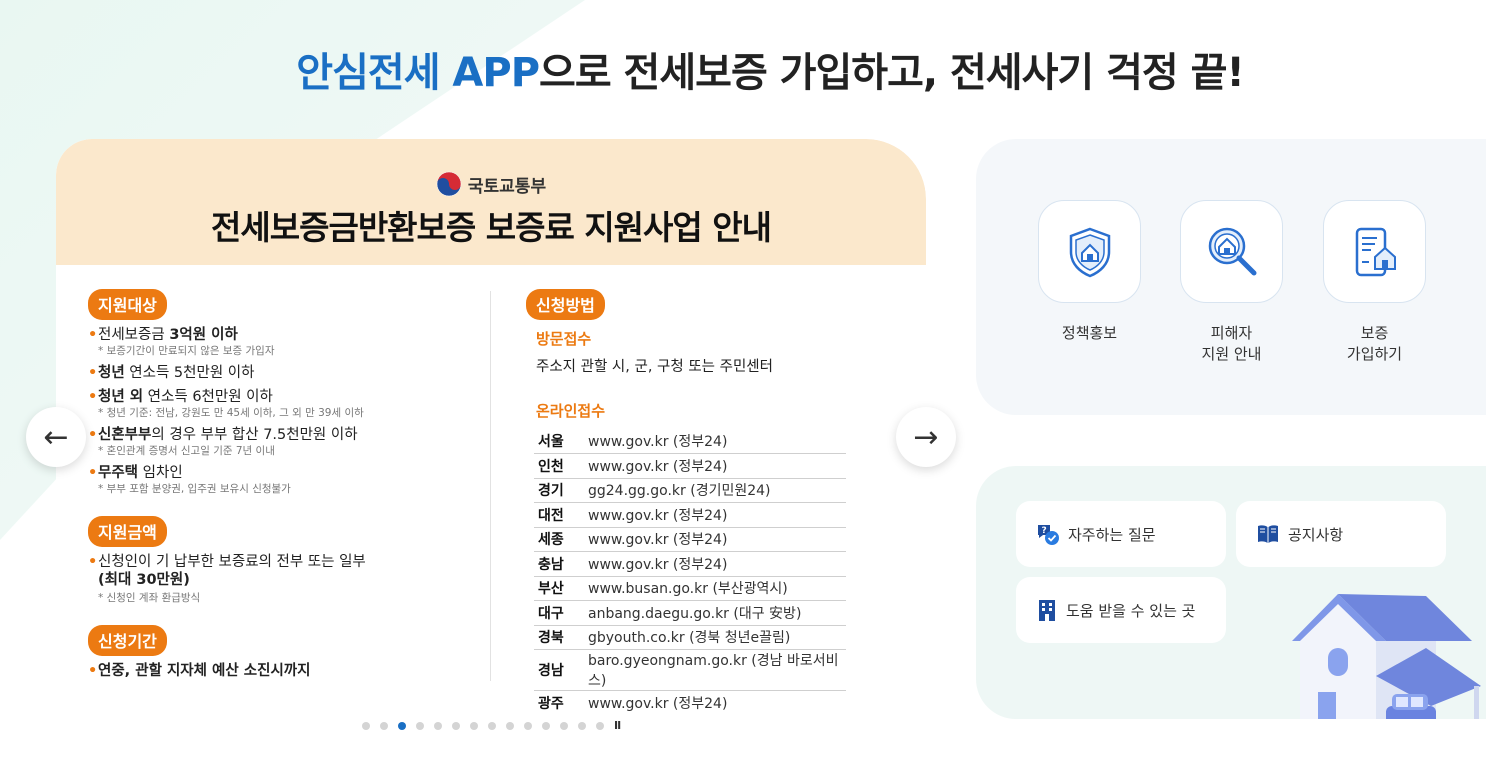 The width and height of the screenshot is (1507, 761). I want to click on region-site: gbyouth.co.kr (경북 청년e끌림), so click(717, 637).